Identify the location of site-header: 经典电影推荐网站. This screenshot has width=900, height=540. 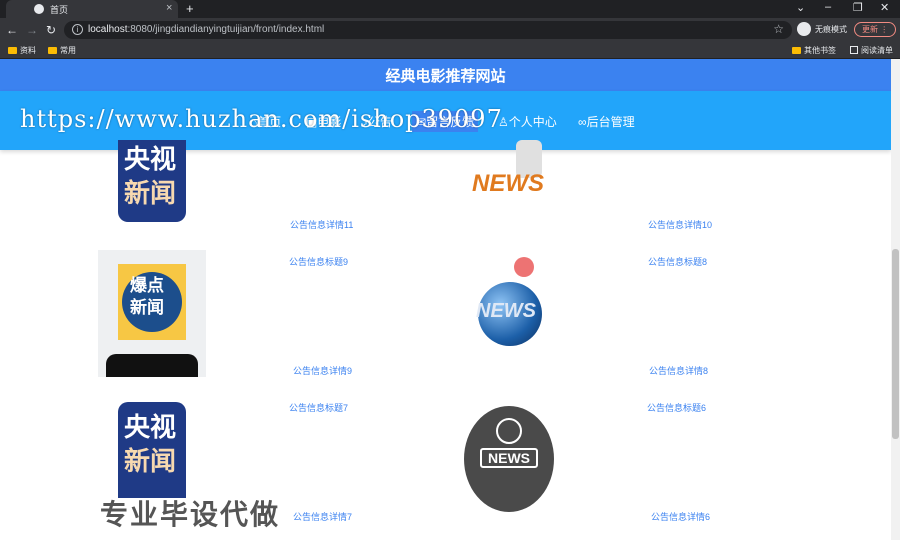
(445, 75).